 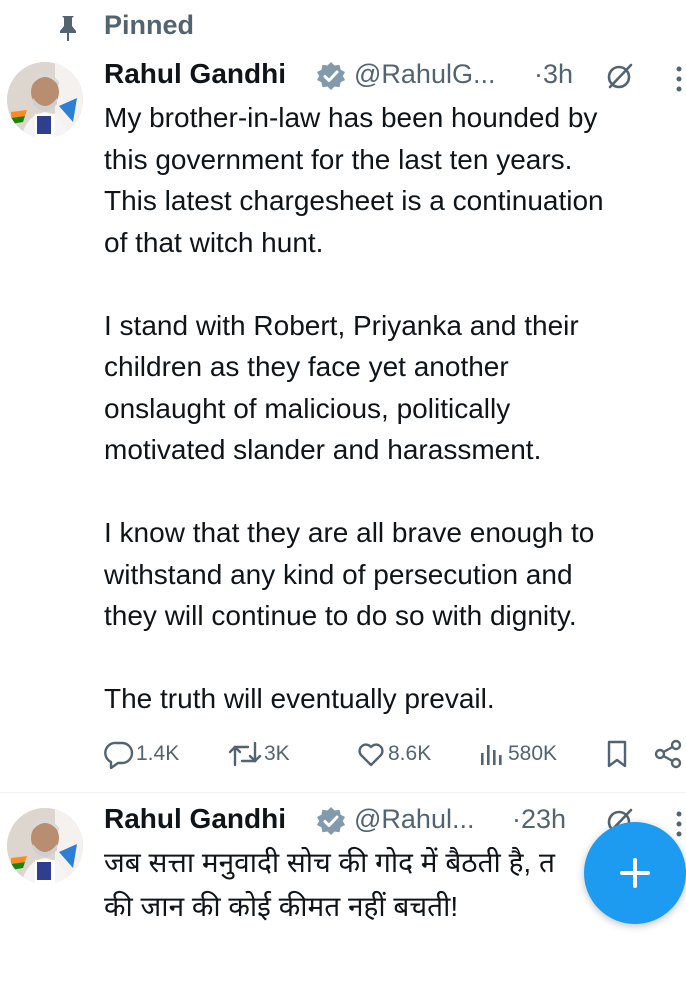 I want to click on like-count: 8.6K, so click(x=410, y=753).